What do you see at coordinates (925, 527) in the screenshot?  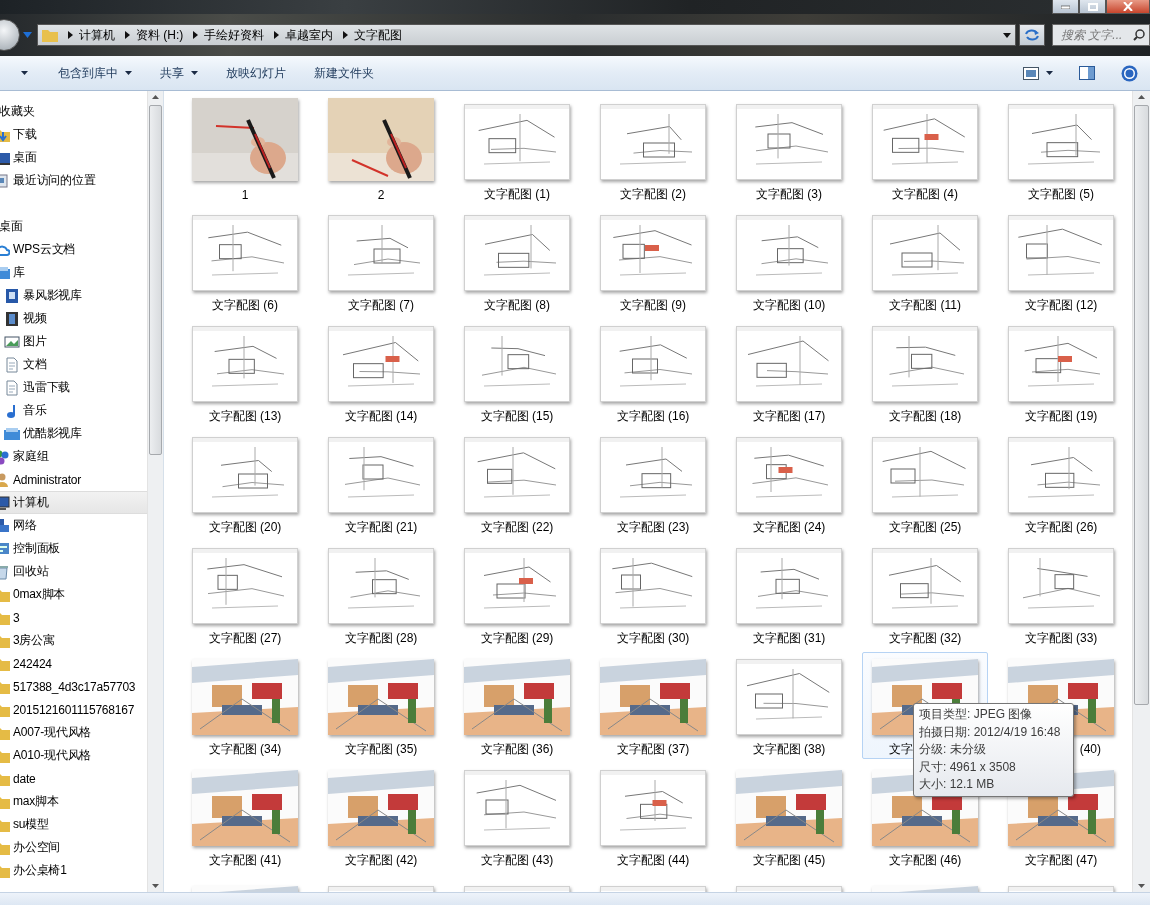 I see `file-name: 文字配图 (25)` at bounding box center [925, 527].